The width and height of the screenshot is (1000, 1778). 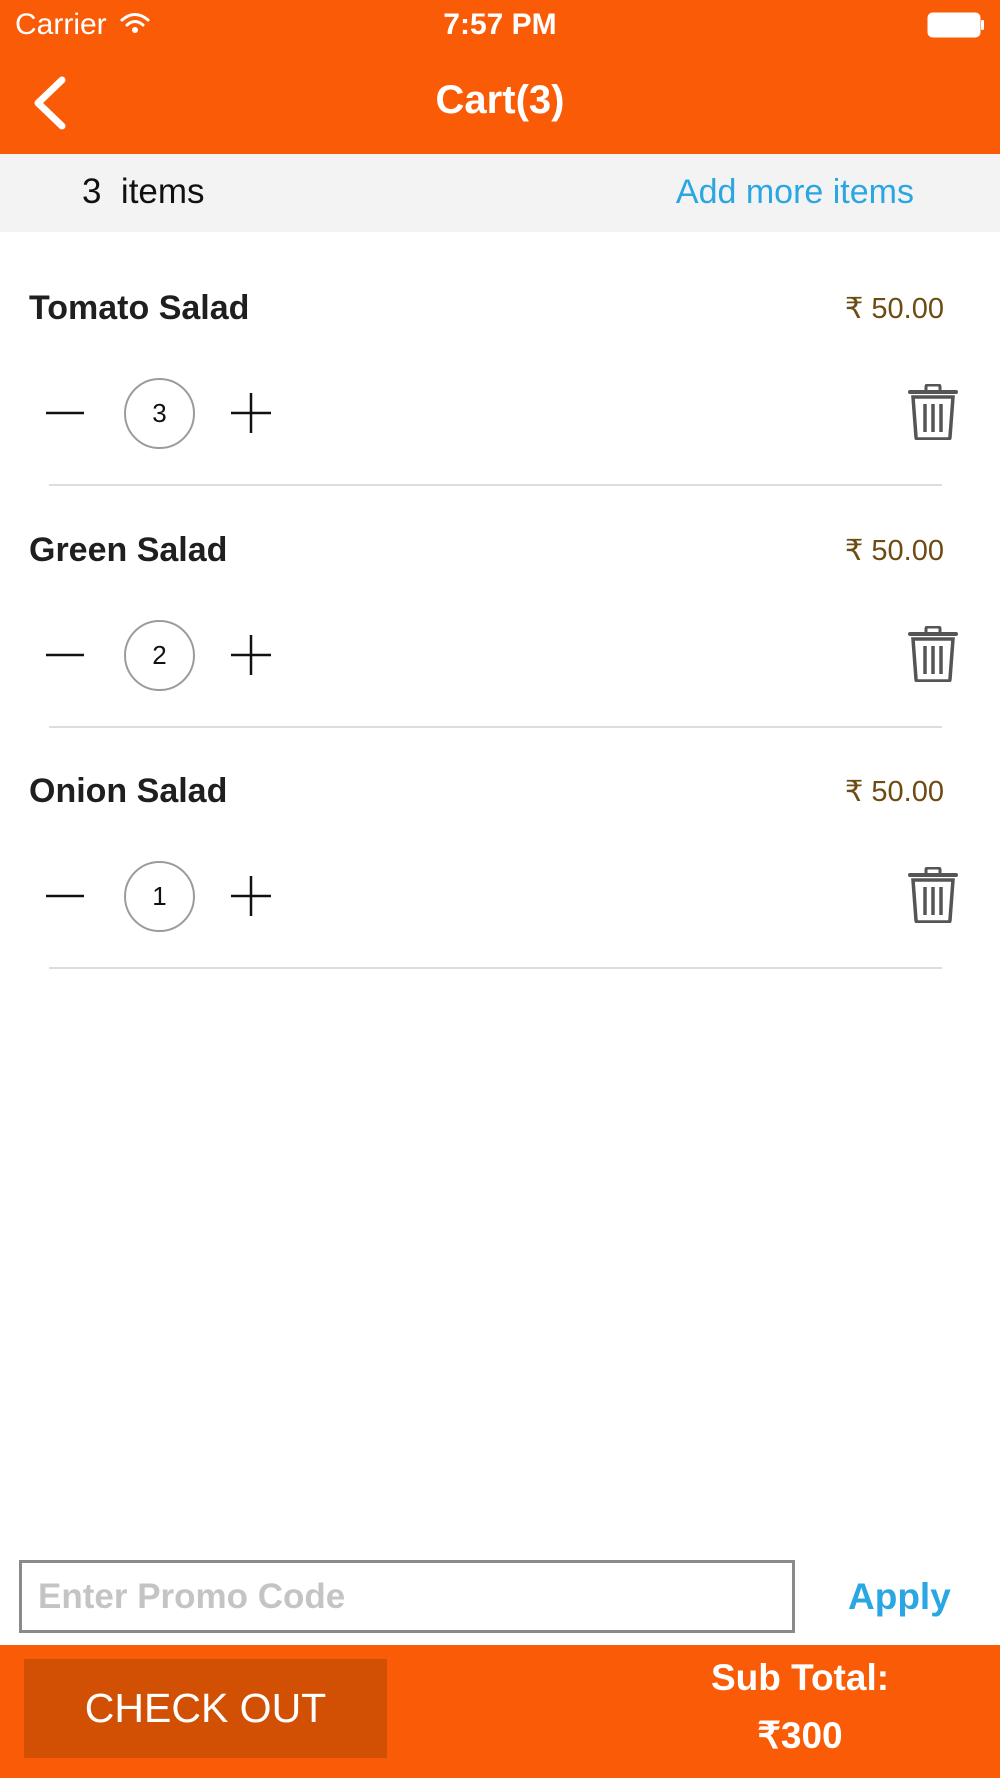 What do you see at coordinates (159, 655) in the screenshot?
I see `quantity-value: 2` at bounding box center [159, 655].